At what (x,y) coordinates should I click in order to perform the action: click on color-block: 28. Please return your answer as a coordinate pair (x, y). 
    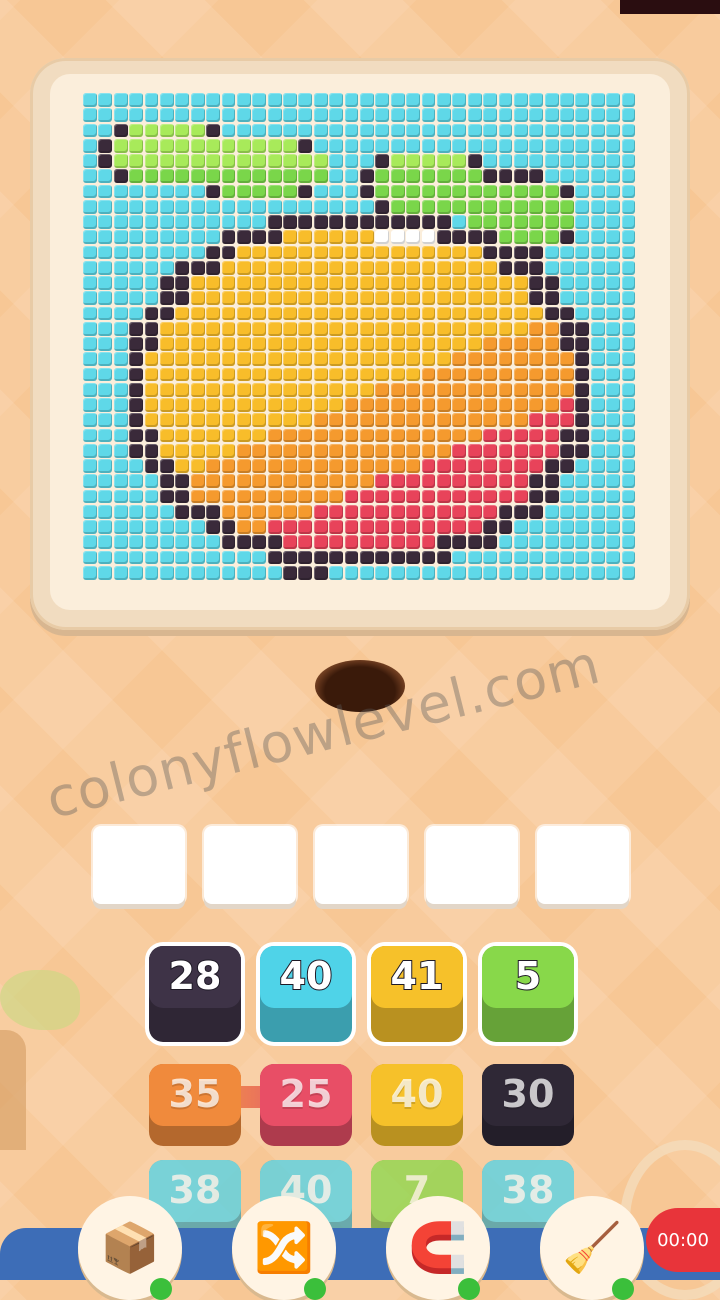
    Looking at the image, I should click on (195, 994).